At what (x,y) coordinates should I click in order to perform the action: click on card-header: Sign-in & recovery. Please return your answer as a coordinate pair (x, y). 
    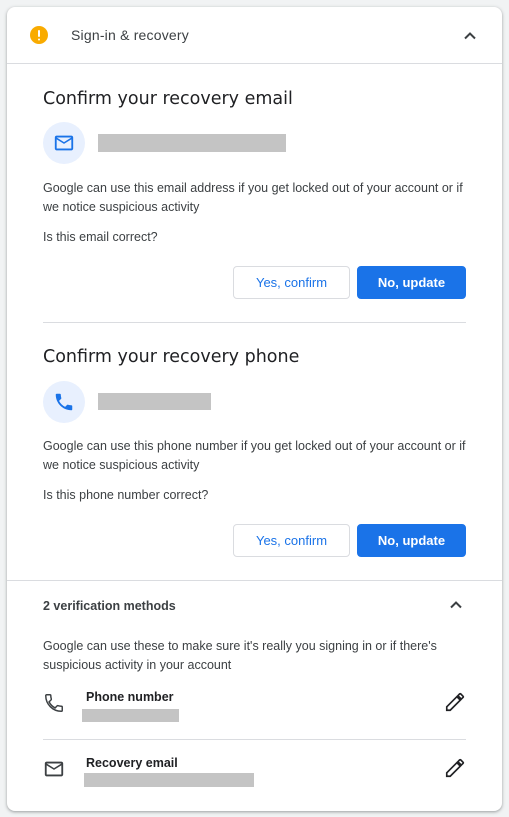
    Looking at the image, I should click on (254, 35).